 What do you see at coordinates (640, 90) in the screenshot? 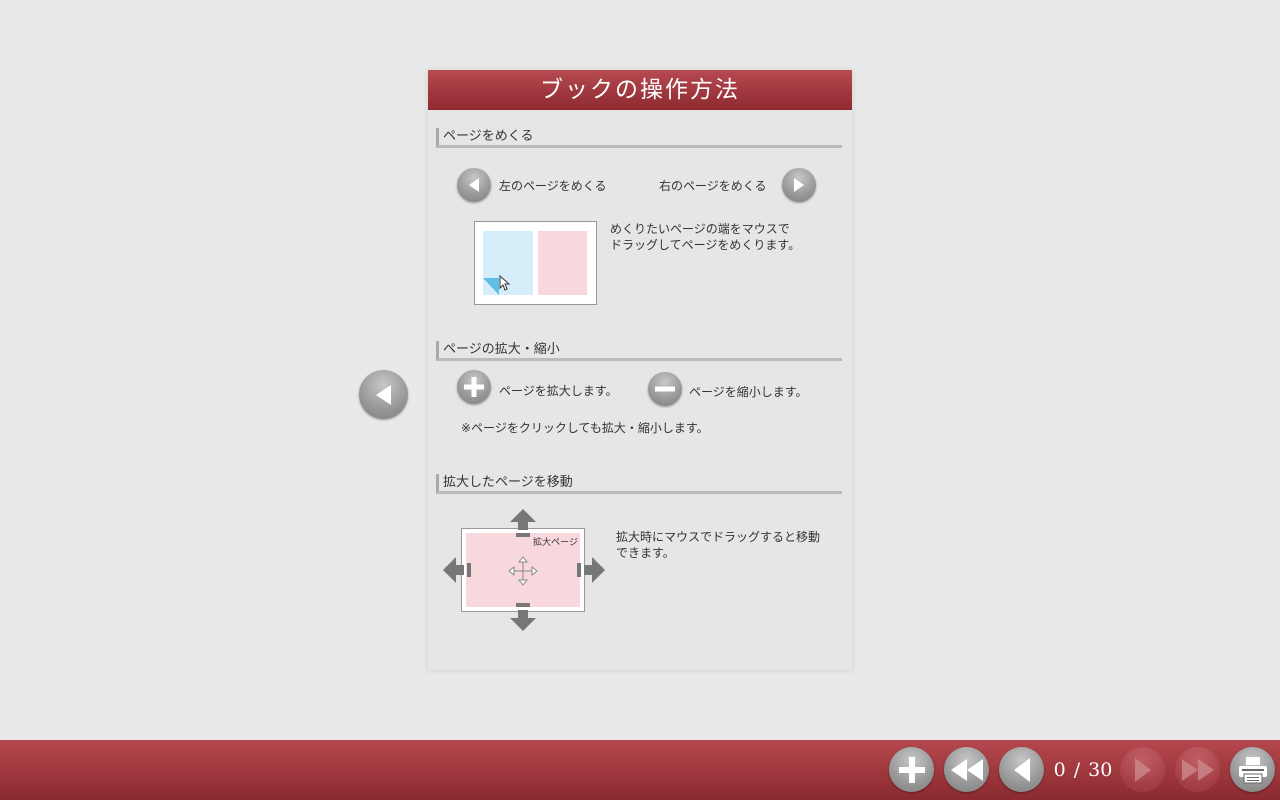
I see `panel-title: ブックの操作方法` at bounding box center [640, 90].